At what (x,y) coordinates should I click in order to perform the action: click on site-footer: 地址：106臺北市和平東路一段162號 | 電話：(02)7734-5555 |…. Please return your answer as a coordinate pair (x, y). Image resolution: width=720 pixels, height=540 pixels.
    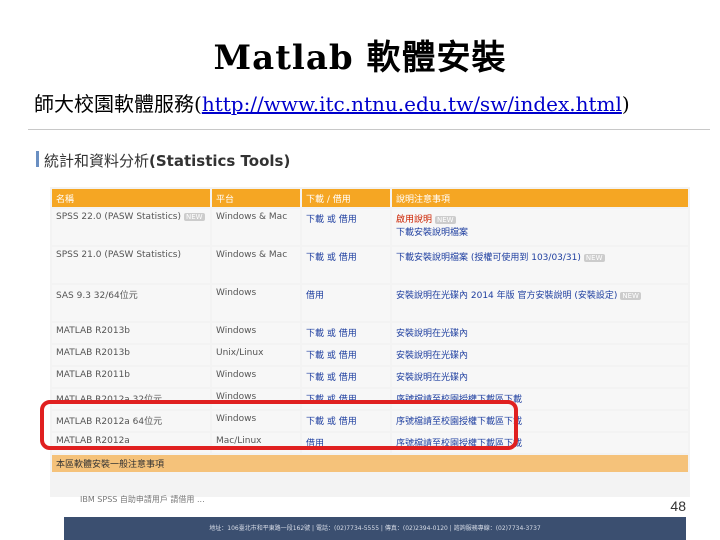
    Looking at the image, I should click on (375, 528).